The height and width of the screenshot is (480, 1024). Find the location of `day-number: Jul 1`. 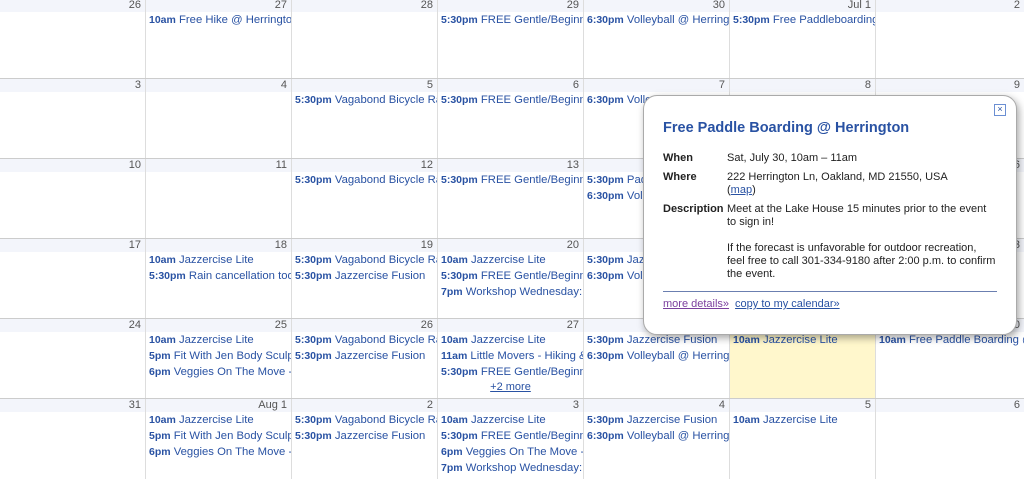

day-number: Jul 1 is located at coordinates (802, 6).